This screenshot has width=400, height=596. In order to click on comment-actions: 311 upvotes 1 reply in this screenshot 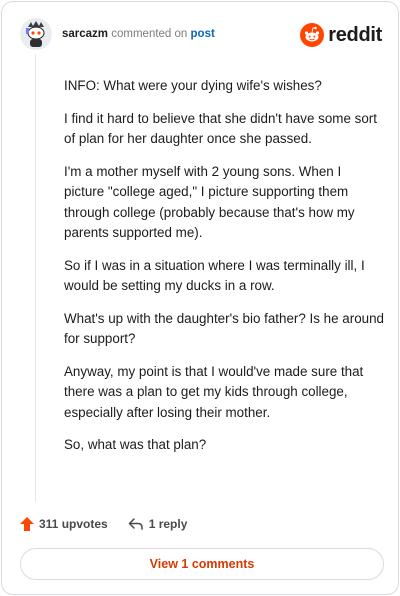, I will do `click(103, 524)`.